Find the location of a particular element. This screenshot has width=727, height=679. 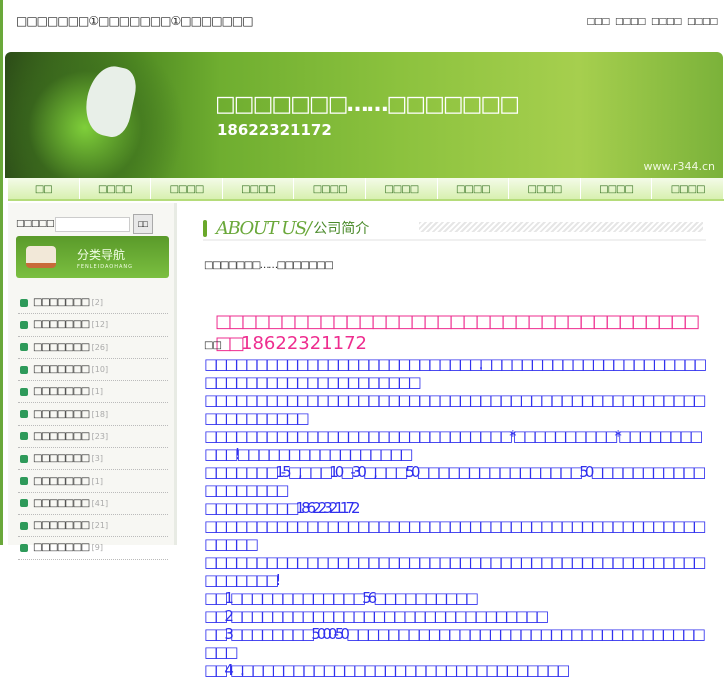

heading-cn: 公司简介 is located at coordinates (341, 229).